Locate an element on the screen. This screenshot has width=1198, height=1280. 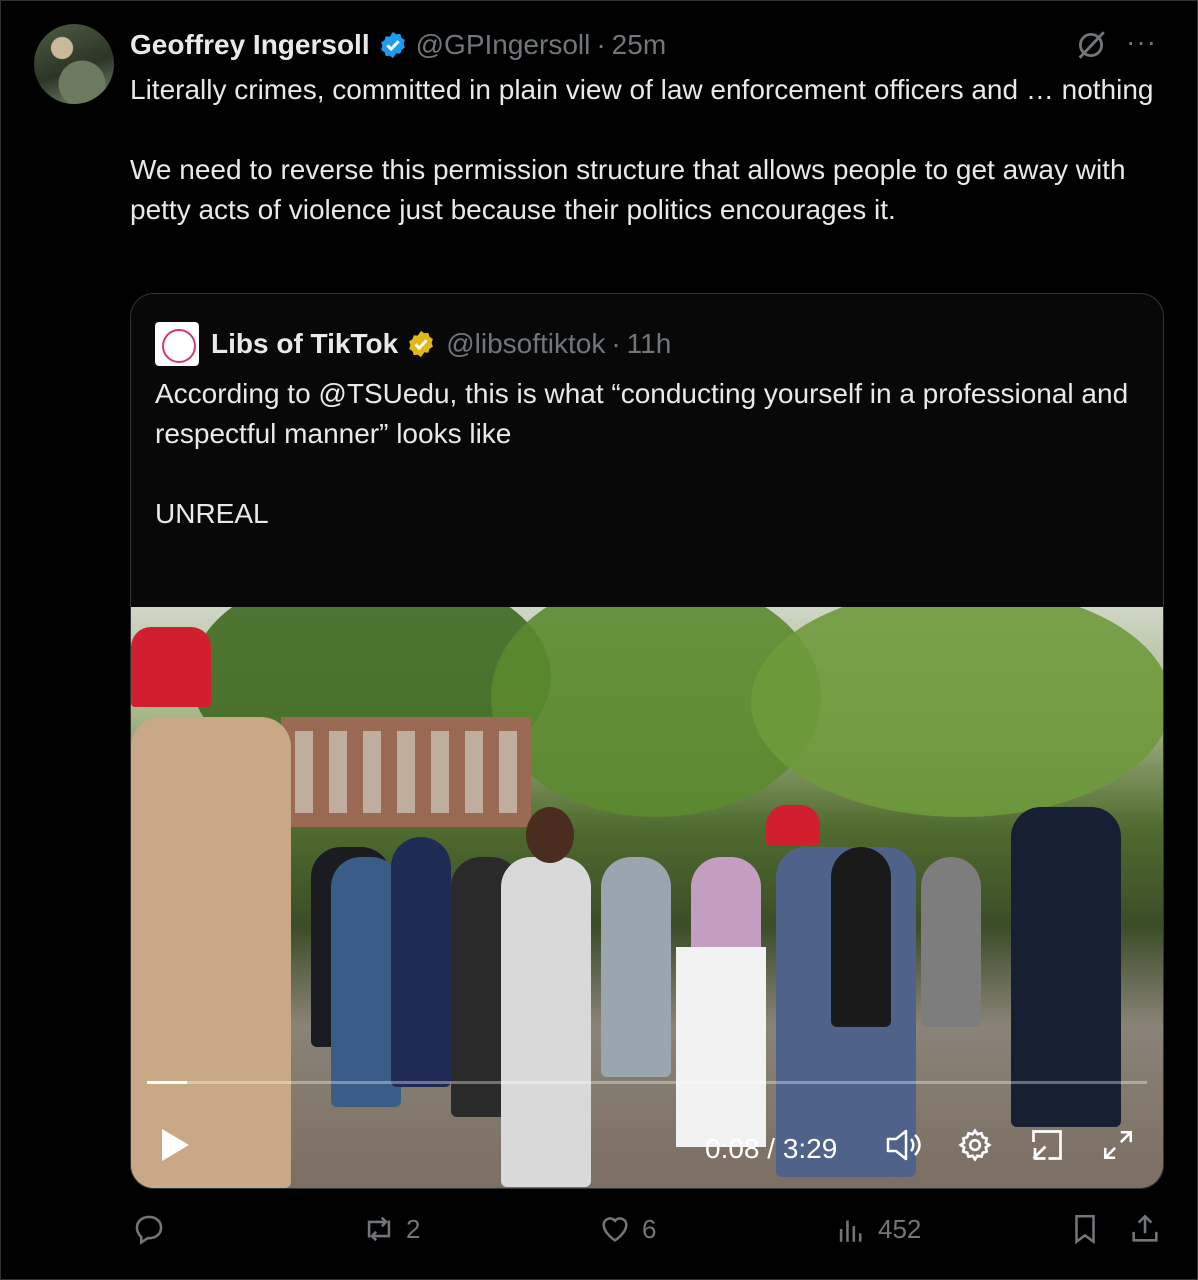
picture-in-picture-button is located at coordinates (1047, 1145).